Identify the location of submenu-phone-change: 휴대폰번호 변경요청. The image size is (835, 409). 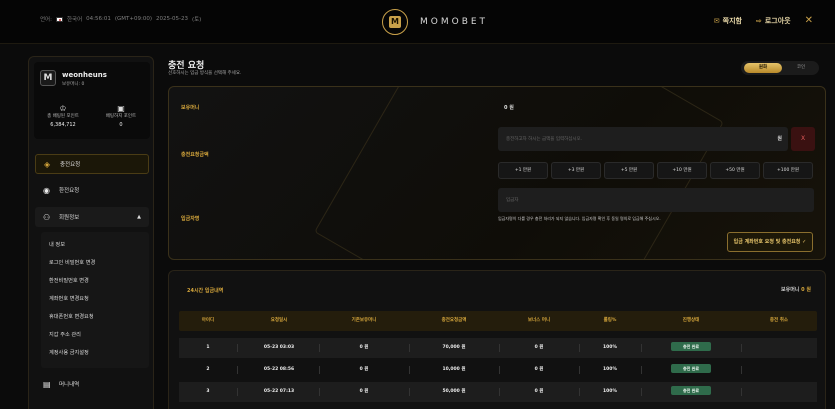
(71, 316).